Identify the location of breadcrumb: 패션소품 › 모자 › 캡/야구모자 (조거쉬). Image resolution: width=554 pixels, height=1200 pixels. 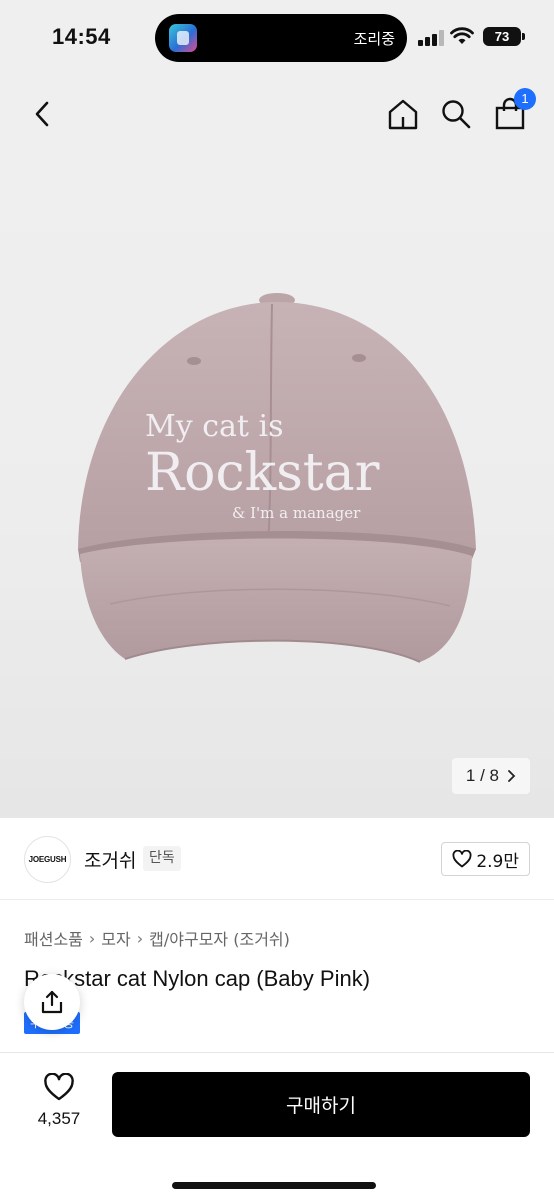
(157, 938).